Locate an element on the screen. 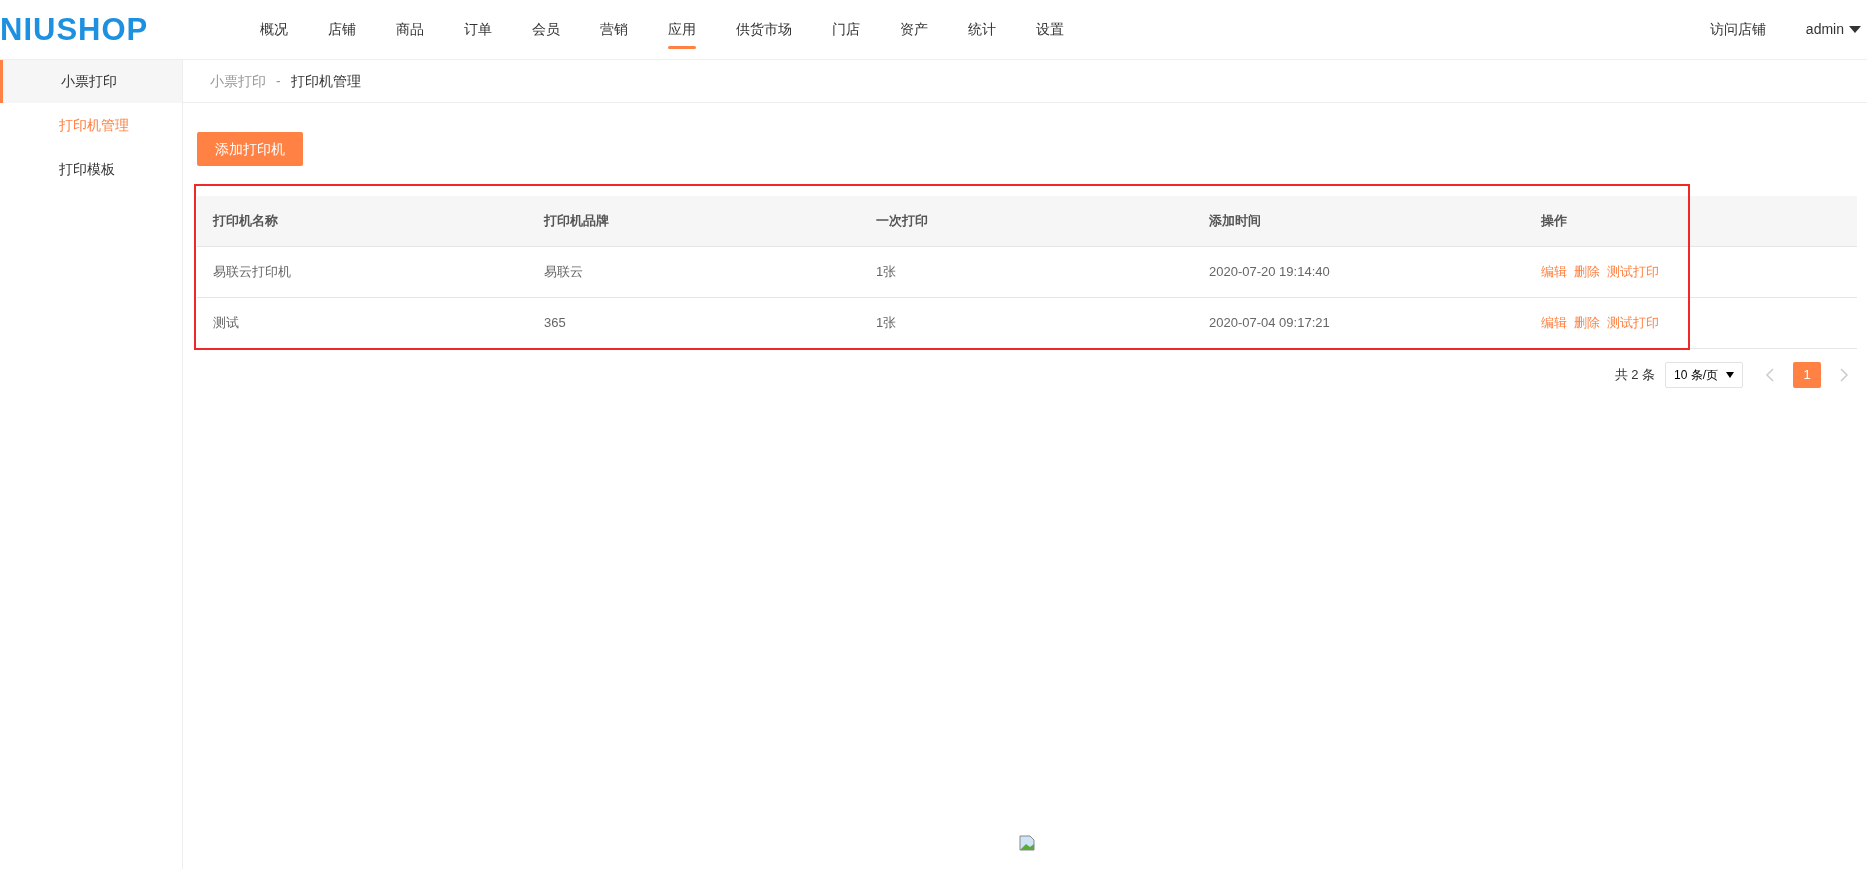 Image resolution: width=1867 pixels, height=869 pixels. user-name: admin is located at coordinates (1824, 29).